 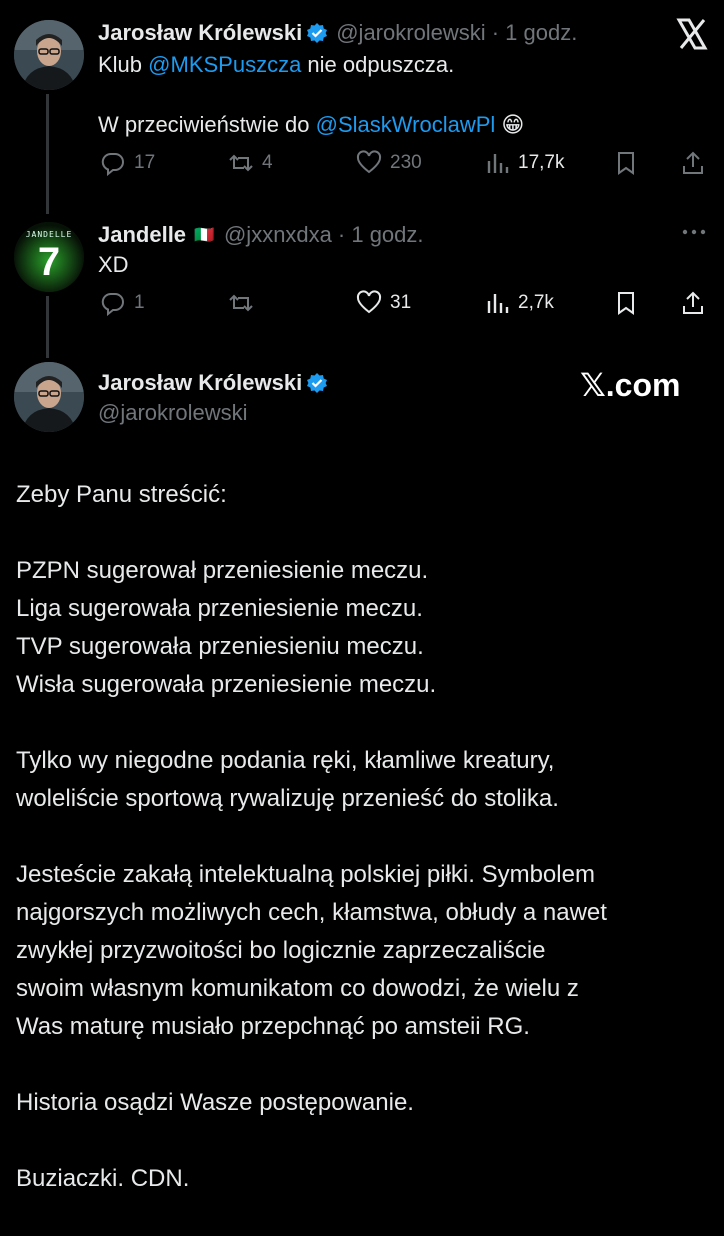 I want to click on author-handle: @jxxnxdxa, so click(x=278, y=235).